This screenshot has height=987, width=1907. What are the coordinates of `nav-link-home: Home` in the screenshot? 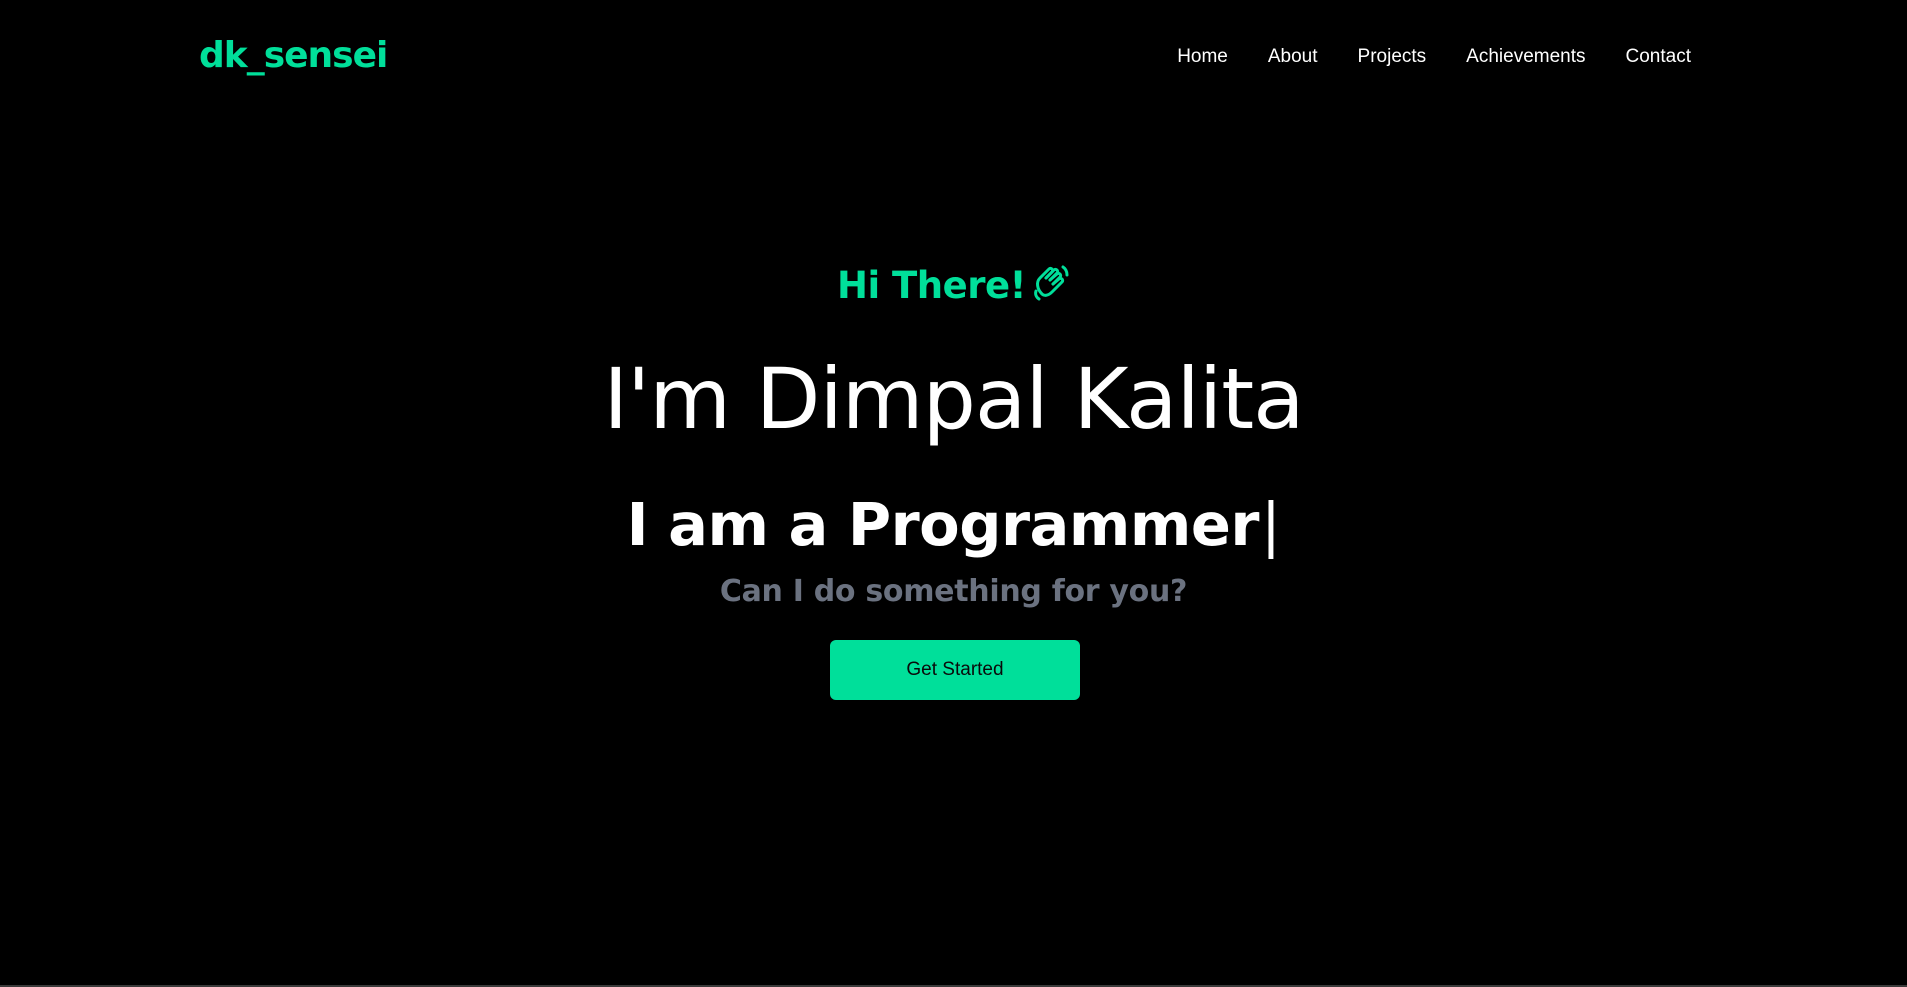 It's located at (1202, 57).